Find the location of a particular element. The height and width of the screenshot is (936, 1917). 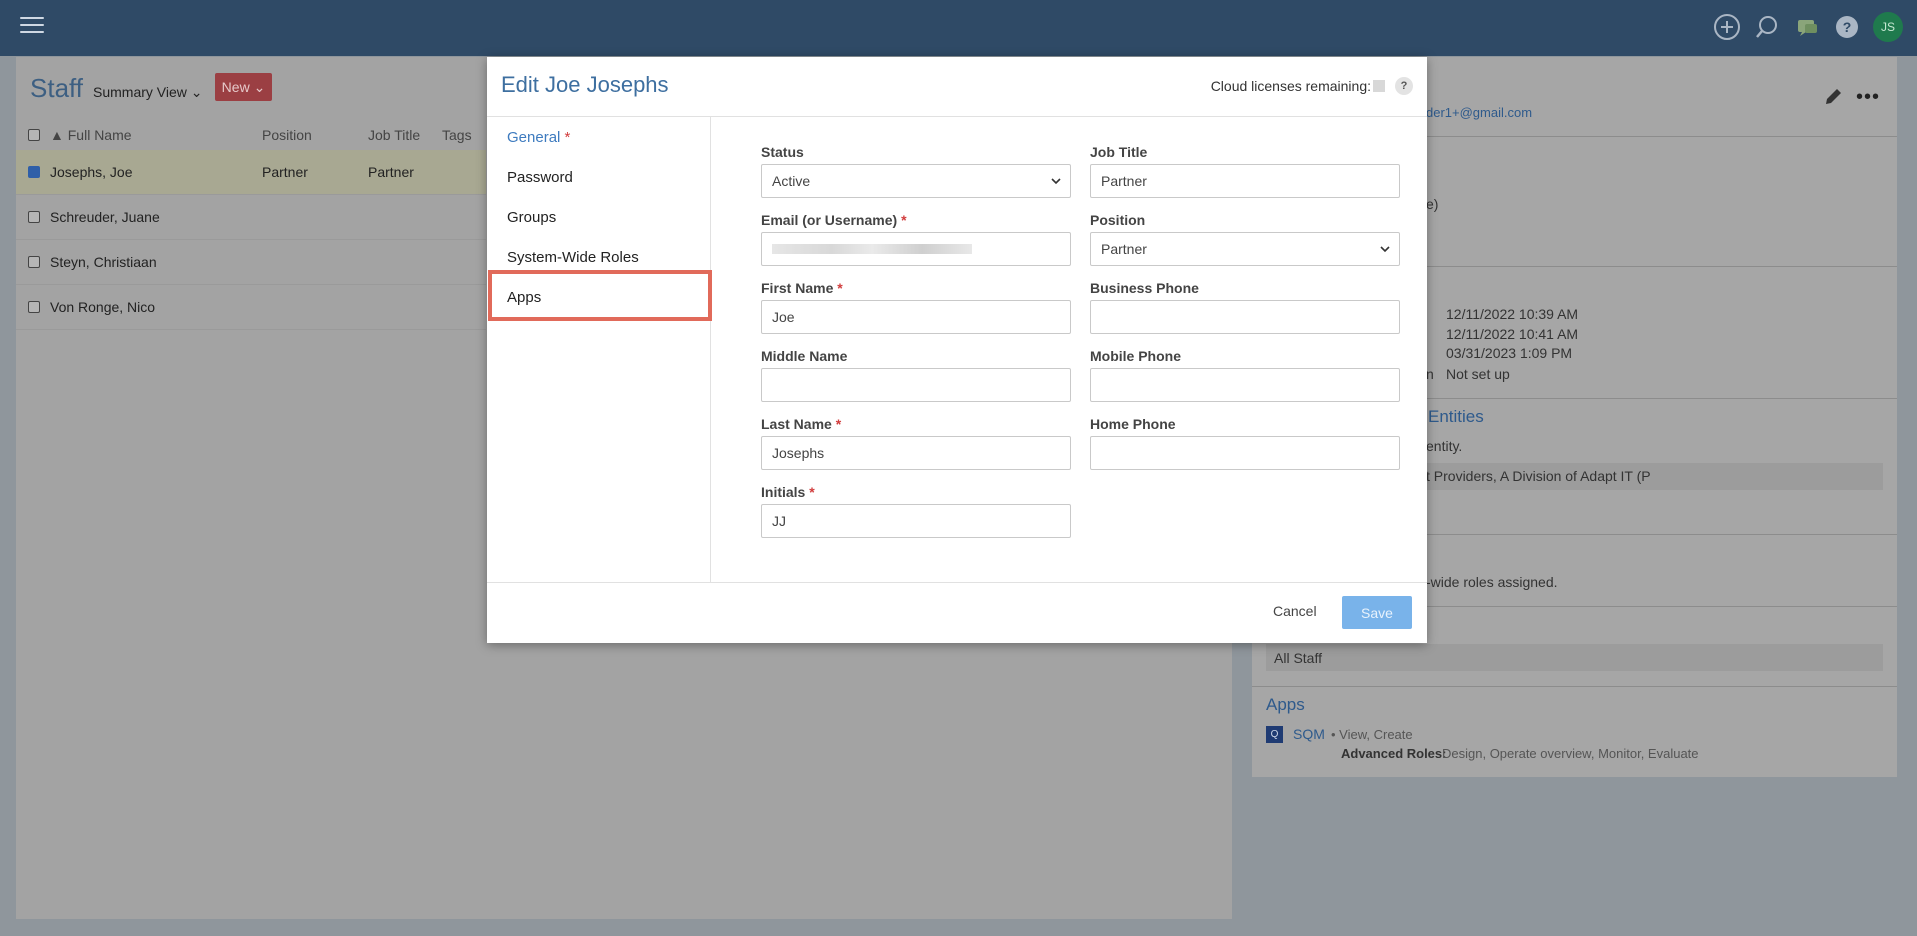

staff-header: Staff Summary View ⌄ is located at coordinates (116, 88).